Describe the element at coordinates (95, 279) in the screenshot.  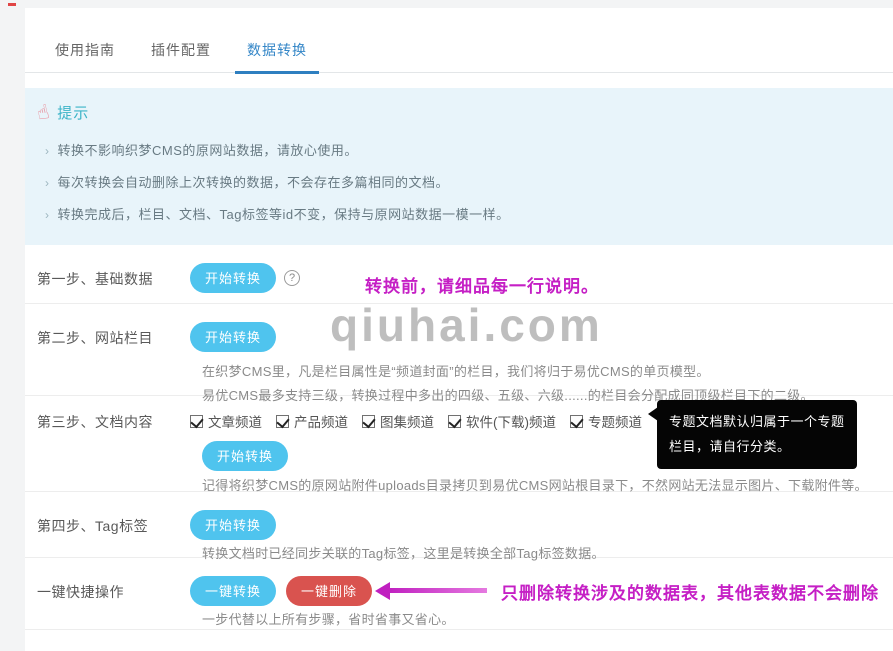
I see `step1-label: 第一步、基础数据` at that location.